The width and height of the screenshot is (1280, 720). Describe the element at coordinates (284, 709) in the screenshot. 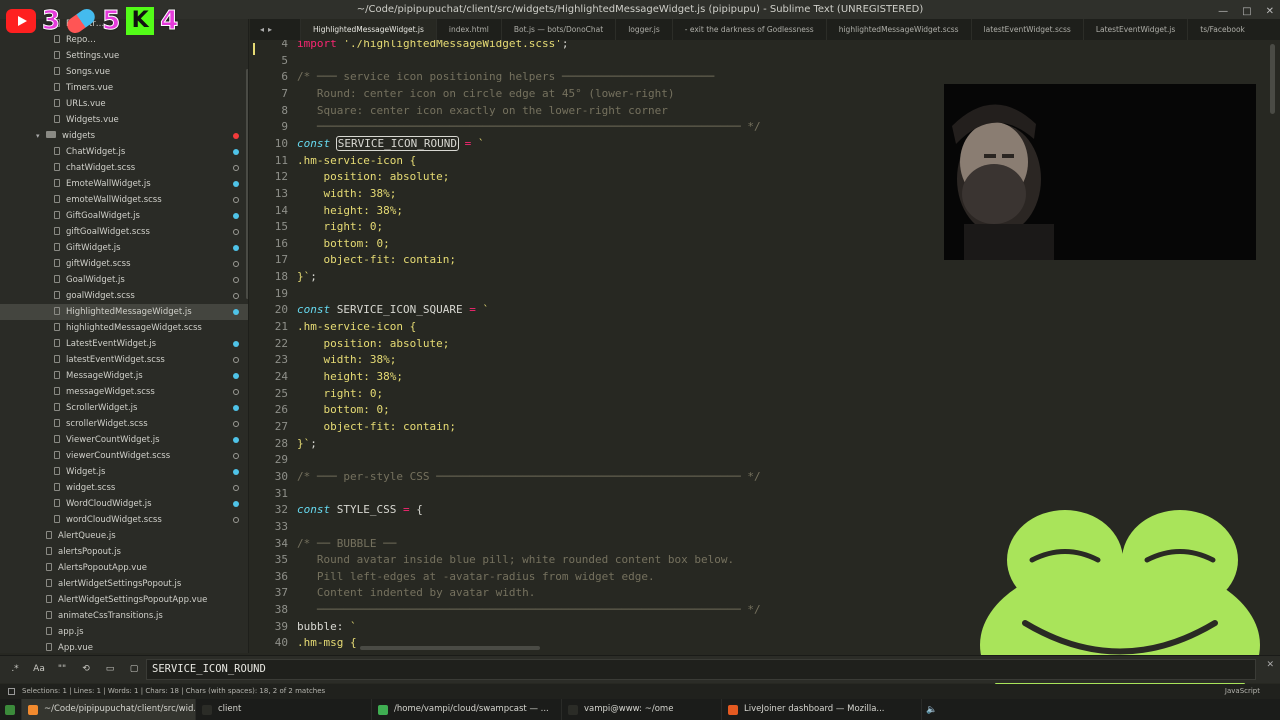

I see `taskbar-window: client` at that location.